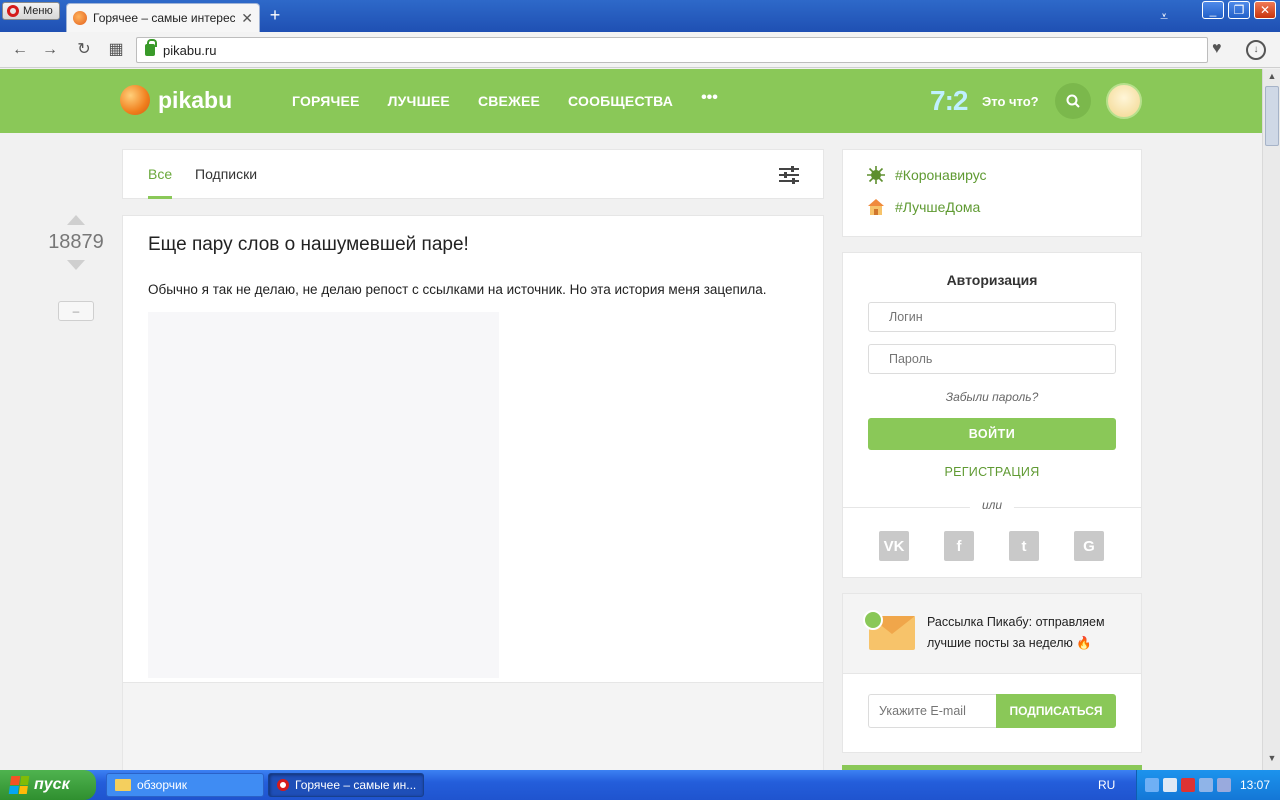  Describe the element at coordinates (323, 495) in the screenshot. I see `post-image-placeholder` at that location.